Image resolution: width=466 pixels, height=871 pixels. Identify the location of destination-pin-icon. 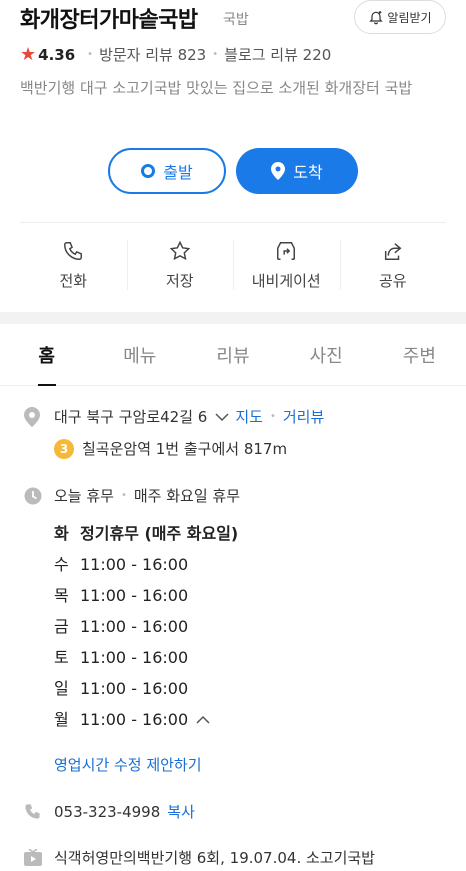
(278, 171).